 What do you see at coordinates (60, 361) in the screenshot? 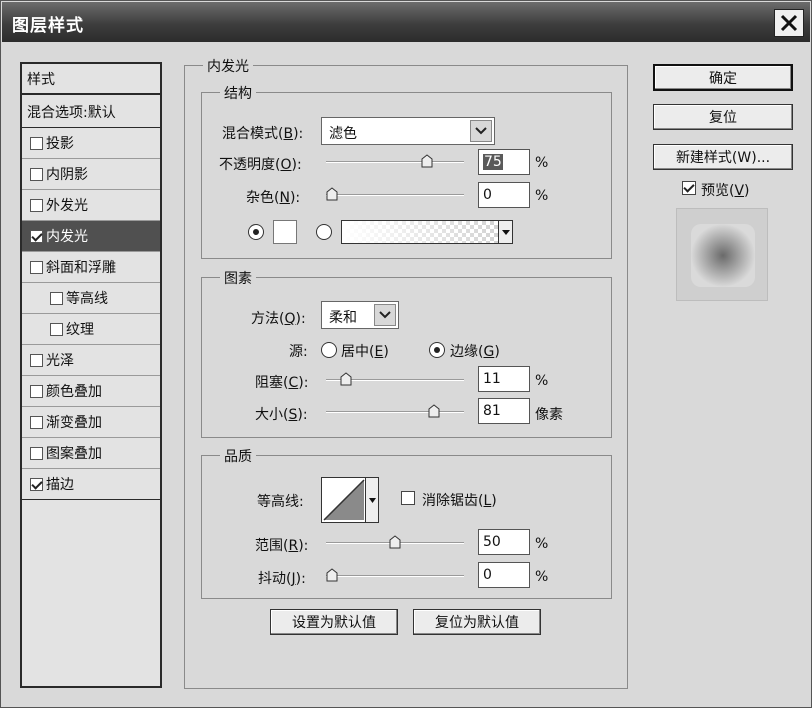
I see `style-item-label: 光泽` at bounding box center [60, 361].